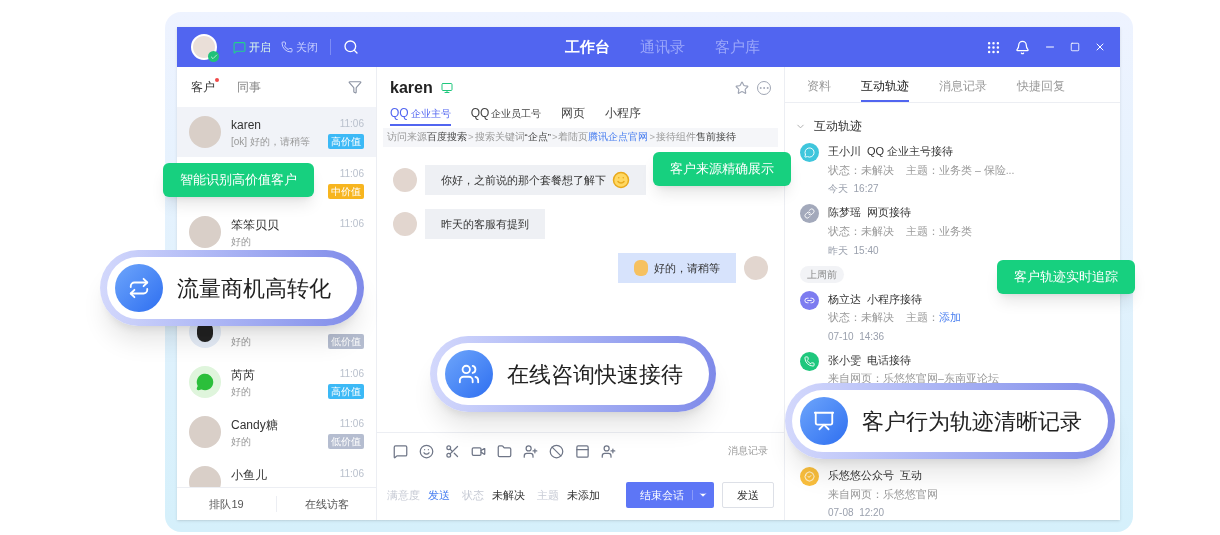 The height and width of the screenshot is (535, 1220). I want to click on event-time: 07-10 14:36, so click(857, 336).